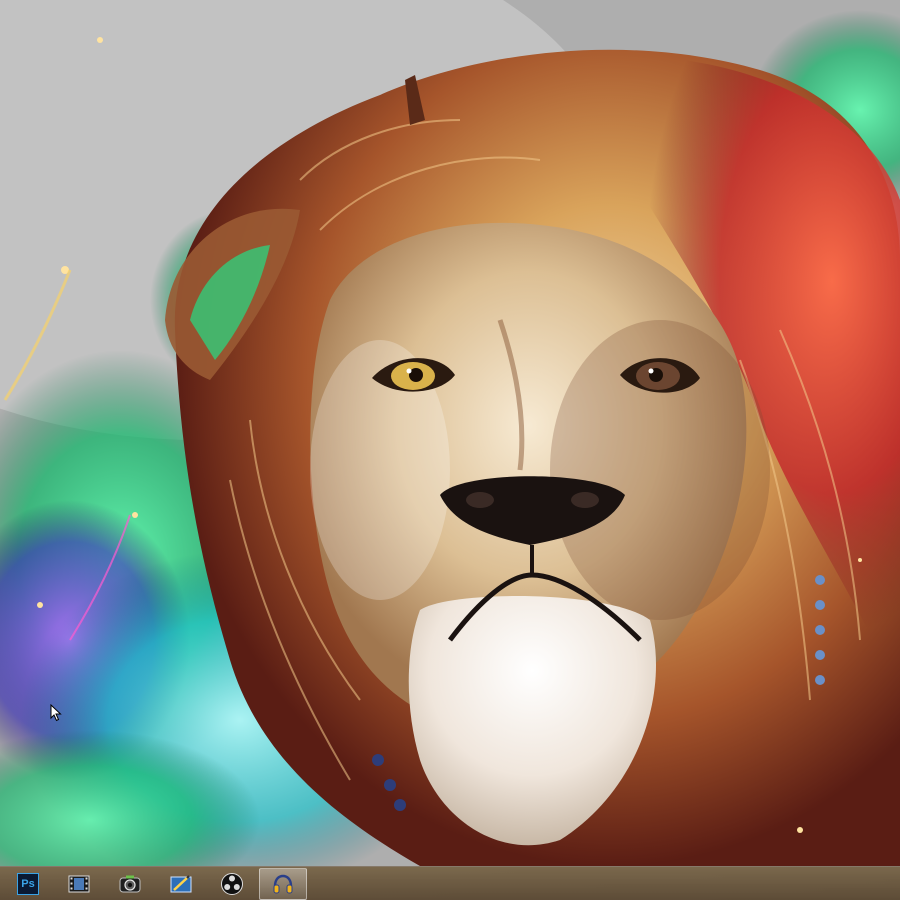 The width and height of the screenshot is (900, 900). Describe the element at coordinates (56, 713) in the screenshot. I see `mouse-pointer-icon` at that location.